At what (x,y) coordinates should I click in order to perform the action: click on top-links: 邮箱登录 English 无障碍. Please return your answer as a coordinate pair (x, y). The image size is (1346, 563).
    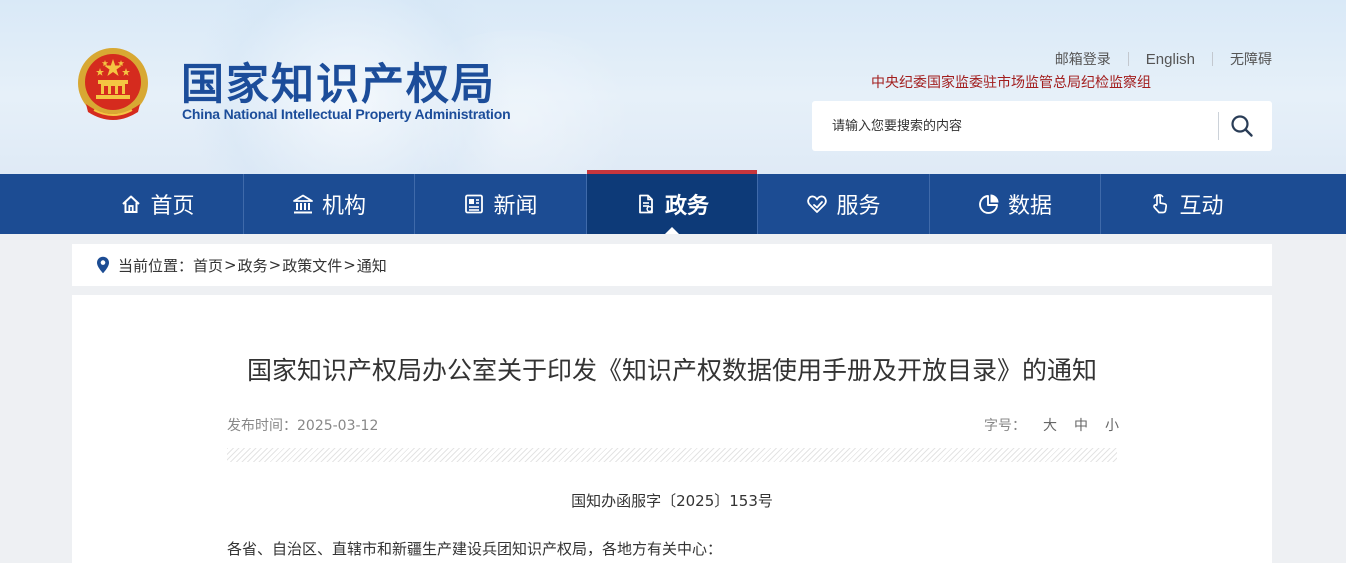
    Looking at the image, I should click on (1163, 59).